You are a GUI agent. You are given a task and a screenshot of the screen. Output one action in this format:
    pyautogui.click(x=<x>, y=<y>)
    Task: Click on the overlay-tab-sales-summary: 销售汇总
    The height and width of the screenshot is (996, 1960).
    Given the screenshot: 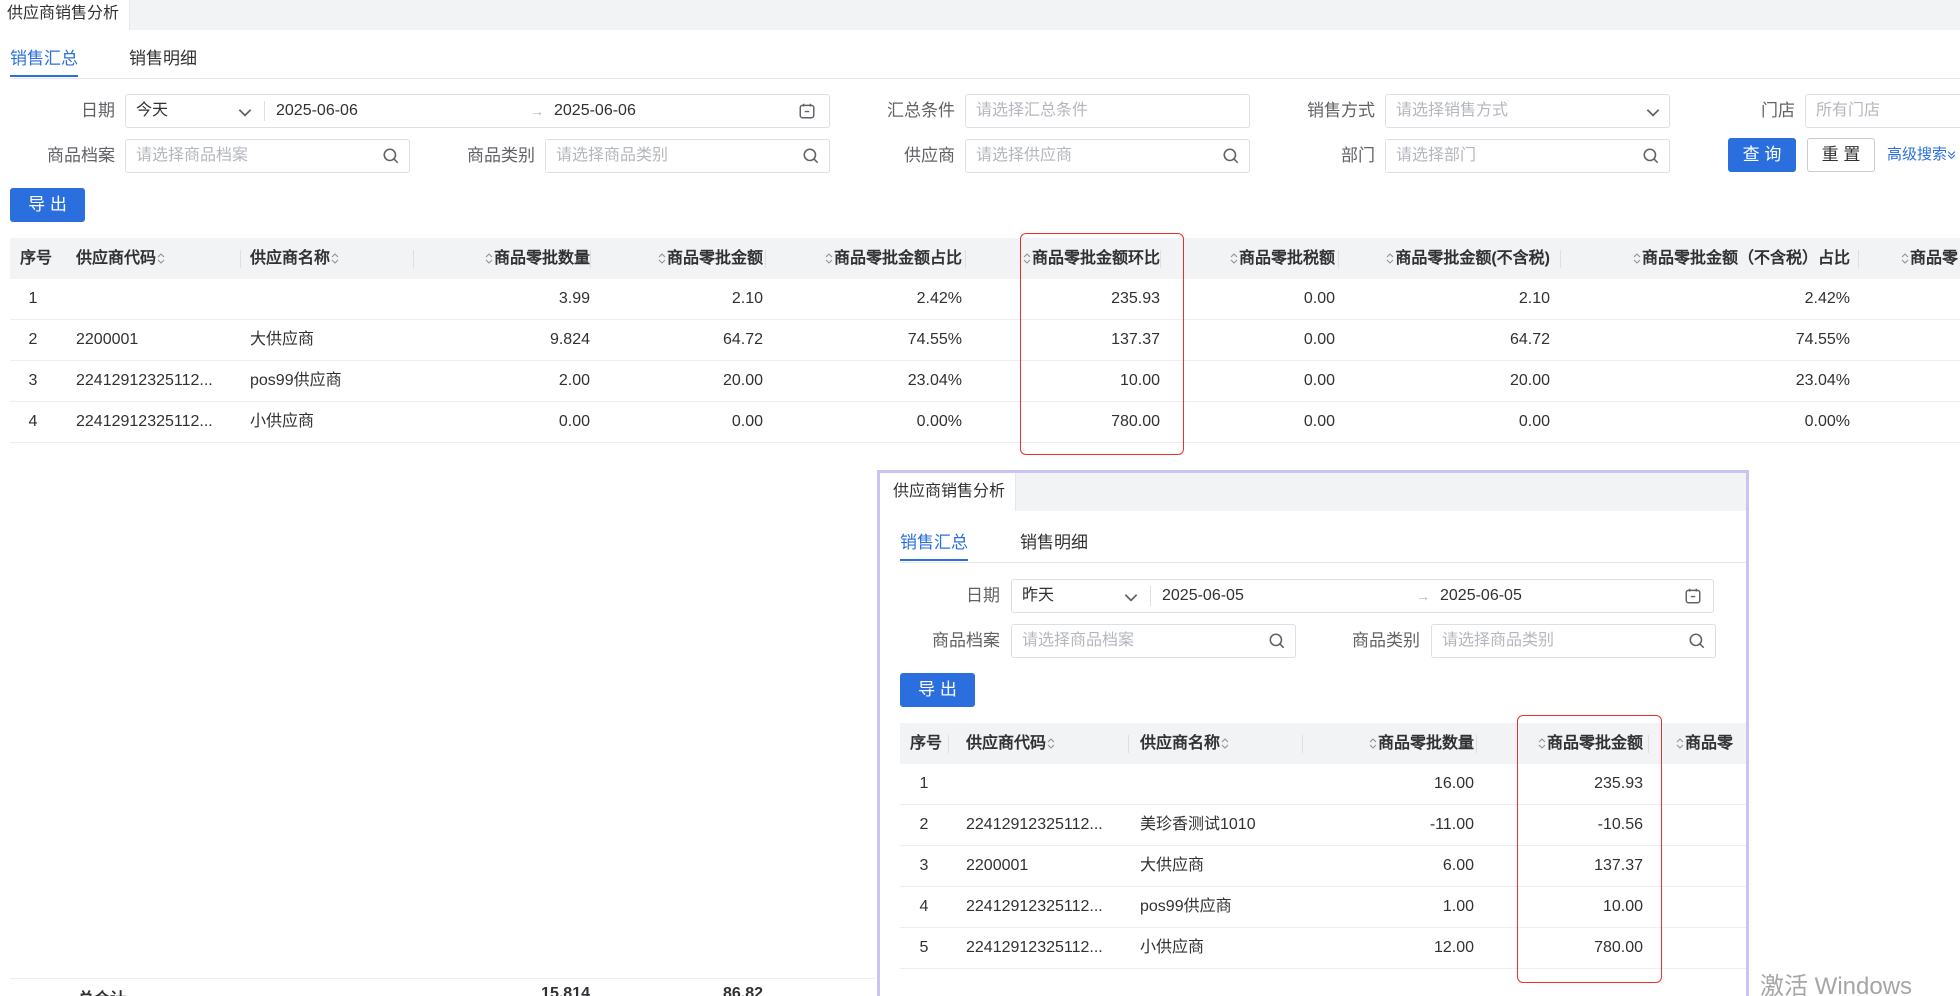 What is the action you would take?
    pyautogui.click(x=934, y=544)
    